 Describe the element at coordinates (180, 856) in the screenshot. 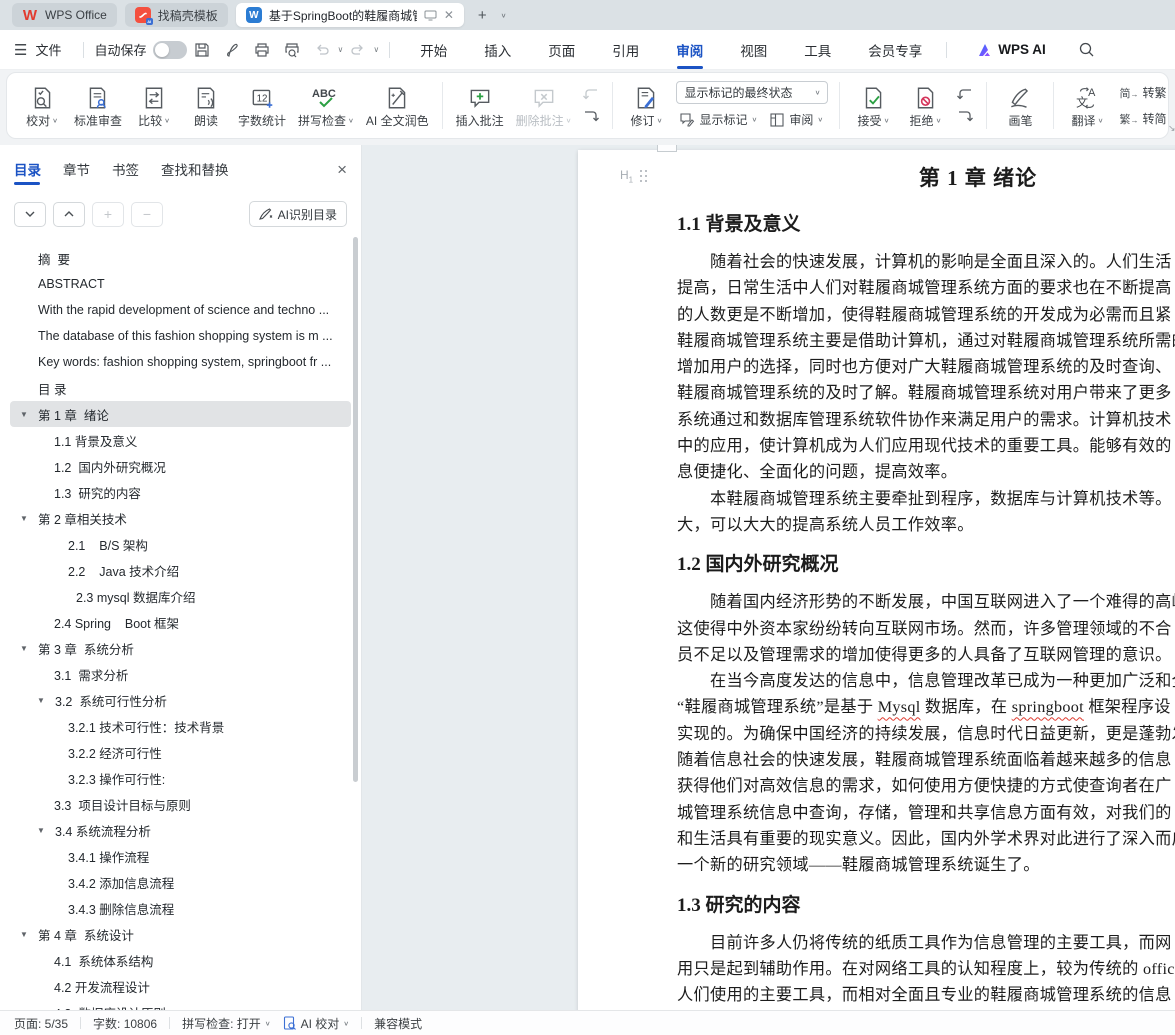

I see `toc-item: 3.4.1 操作流程` at that location.